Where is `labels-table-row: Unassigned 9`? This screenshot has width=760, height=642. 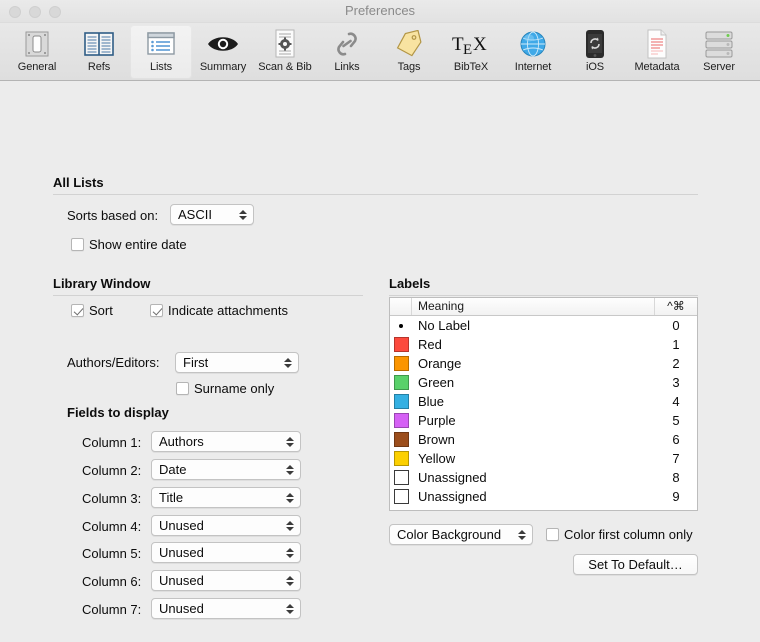 labels-table-row: Unassigned 9 is located at coordinates (543, 496).